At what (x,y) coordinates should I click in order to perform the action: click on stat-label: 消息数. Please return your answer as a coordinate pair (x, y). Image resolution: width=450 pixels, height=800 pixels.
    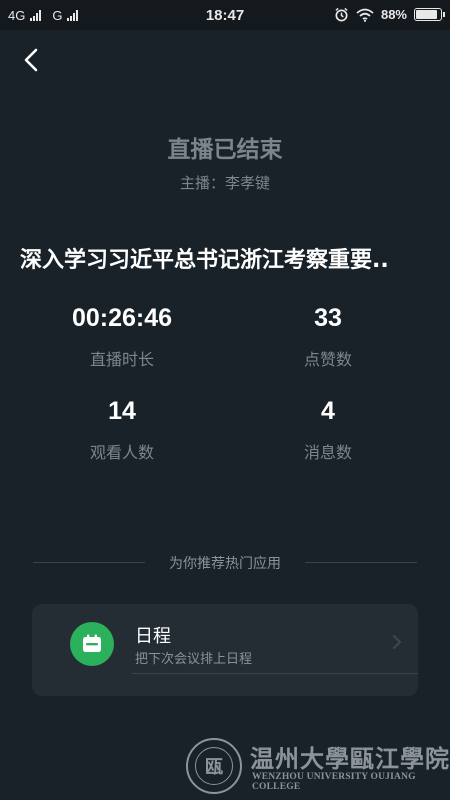
    Looking at the image, I should click on (327, 452).